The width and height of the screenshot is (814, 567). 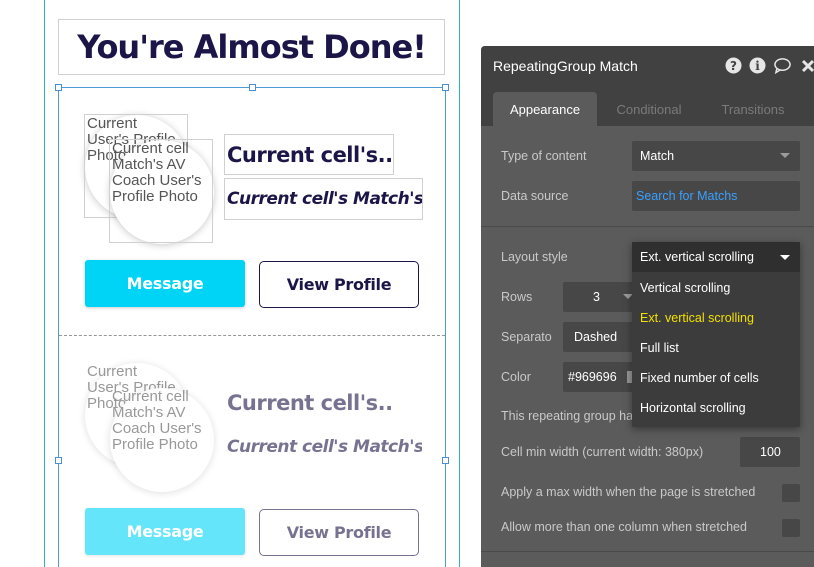 I want to click on max-width-checkbox, so click(x=791, y=493).